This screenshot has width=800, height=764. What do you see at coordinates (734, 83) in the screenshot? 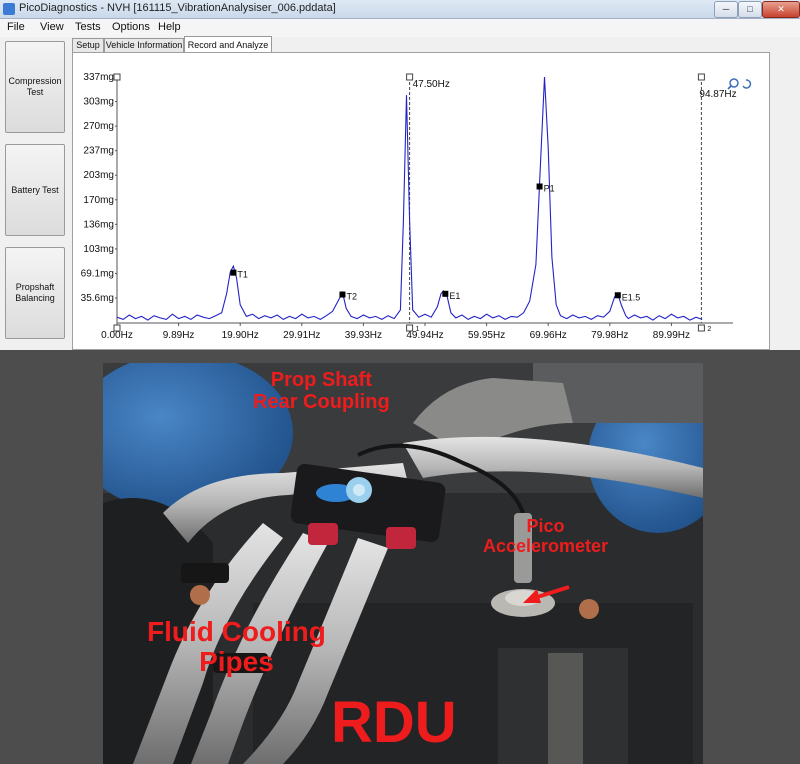
I see `zoom-icon` at bounding box center [734, 83].